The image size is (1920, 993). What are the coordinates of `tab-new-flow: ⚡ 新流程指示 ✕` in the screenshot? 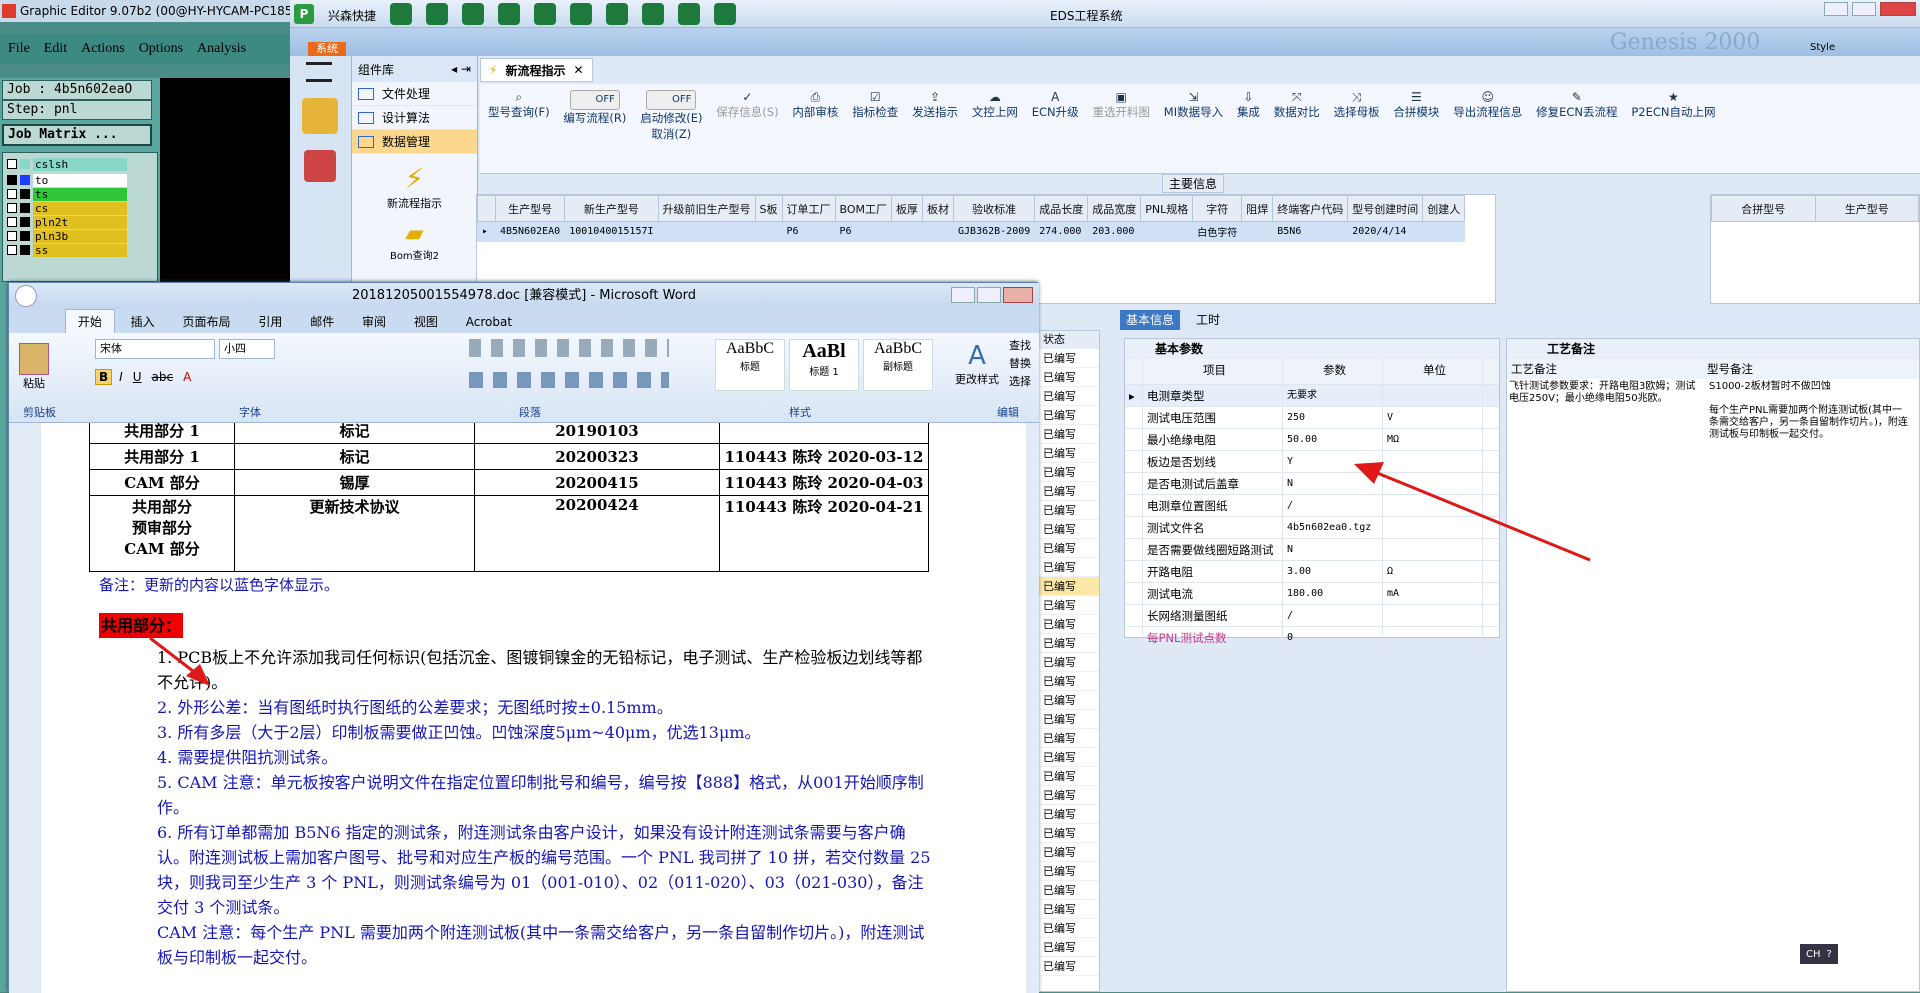 It's located at (536, 70).